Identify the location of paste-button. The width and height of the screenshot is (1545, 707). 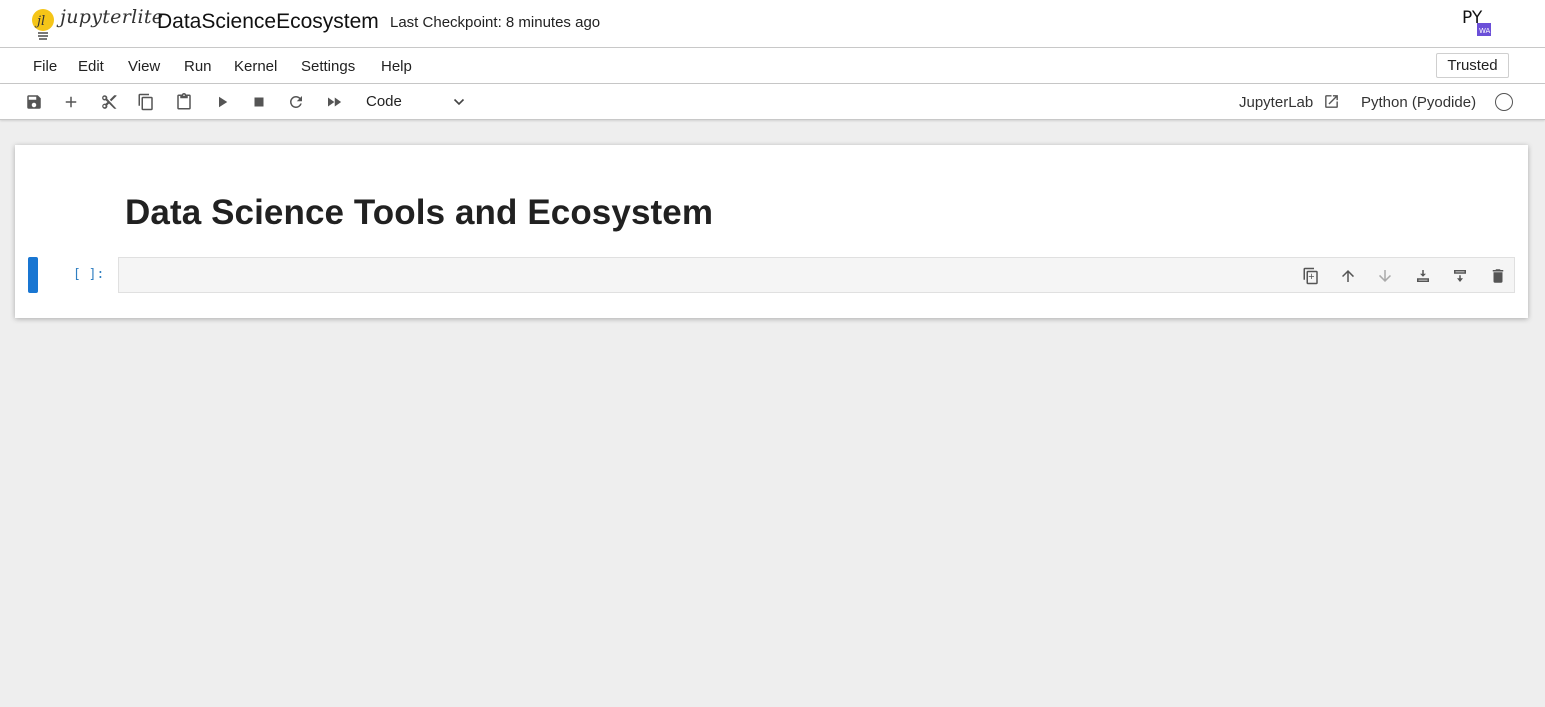
(184, 102).